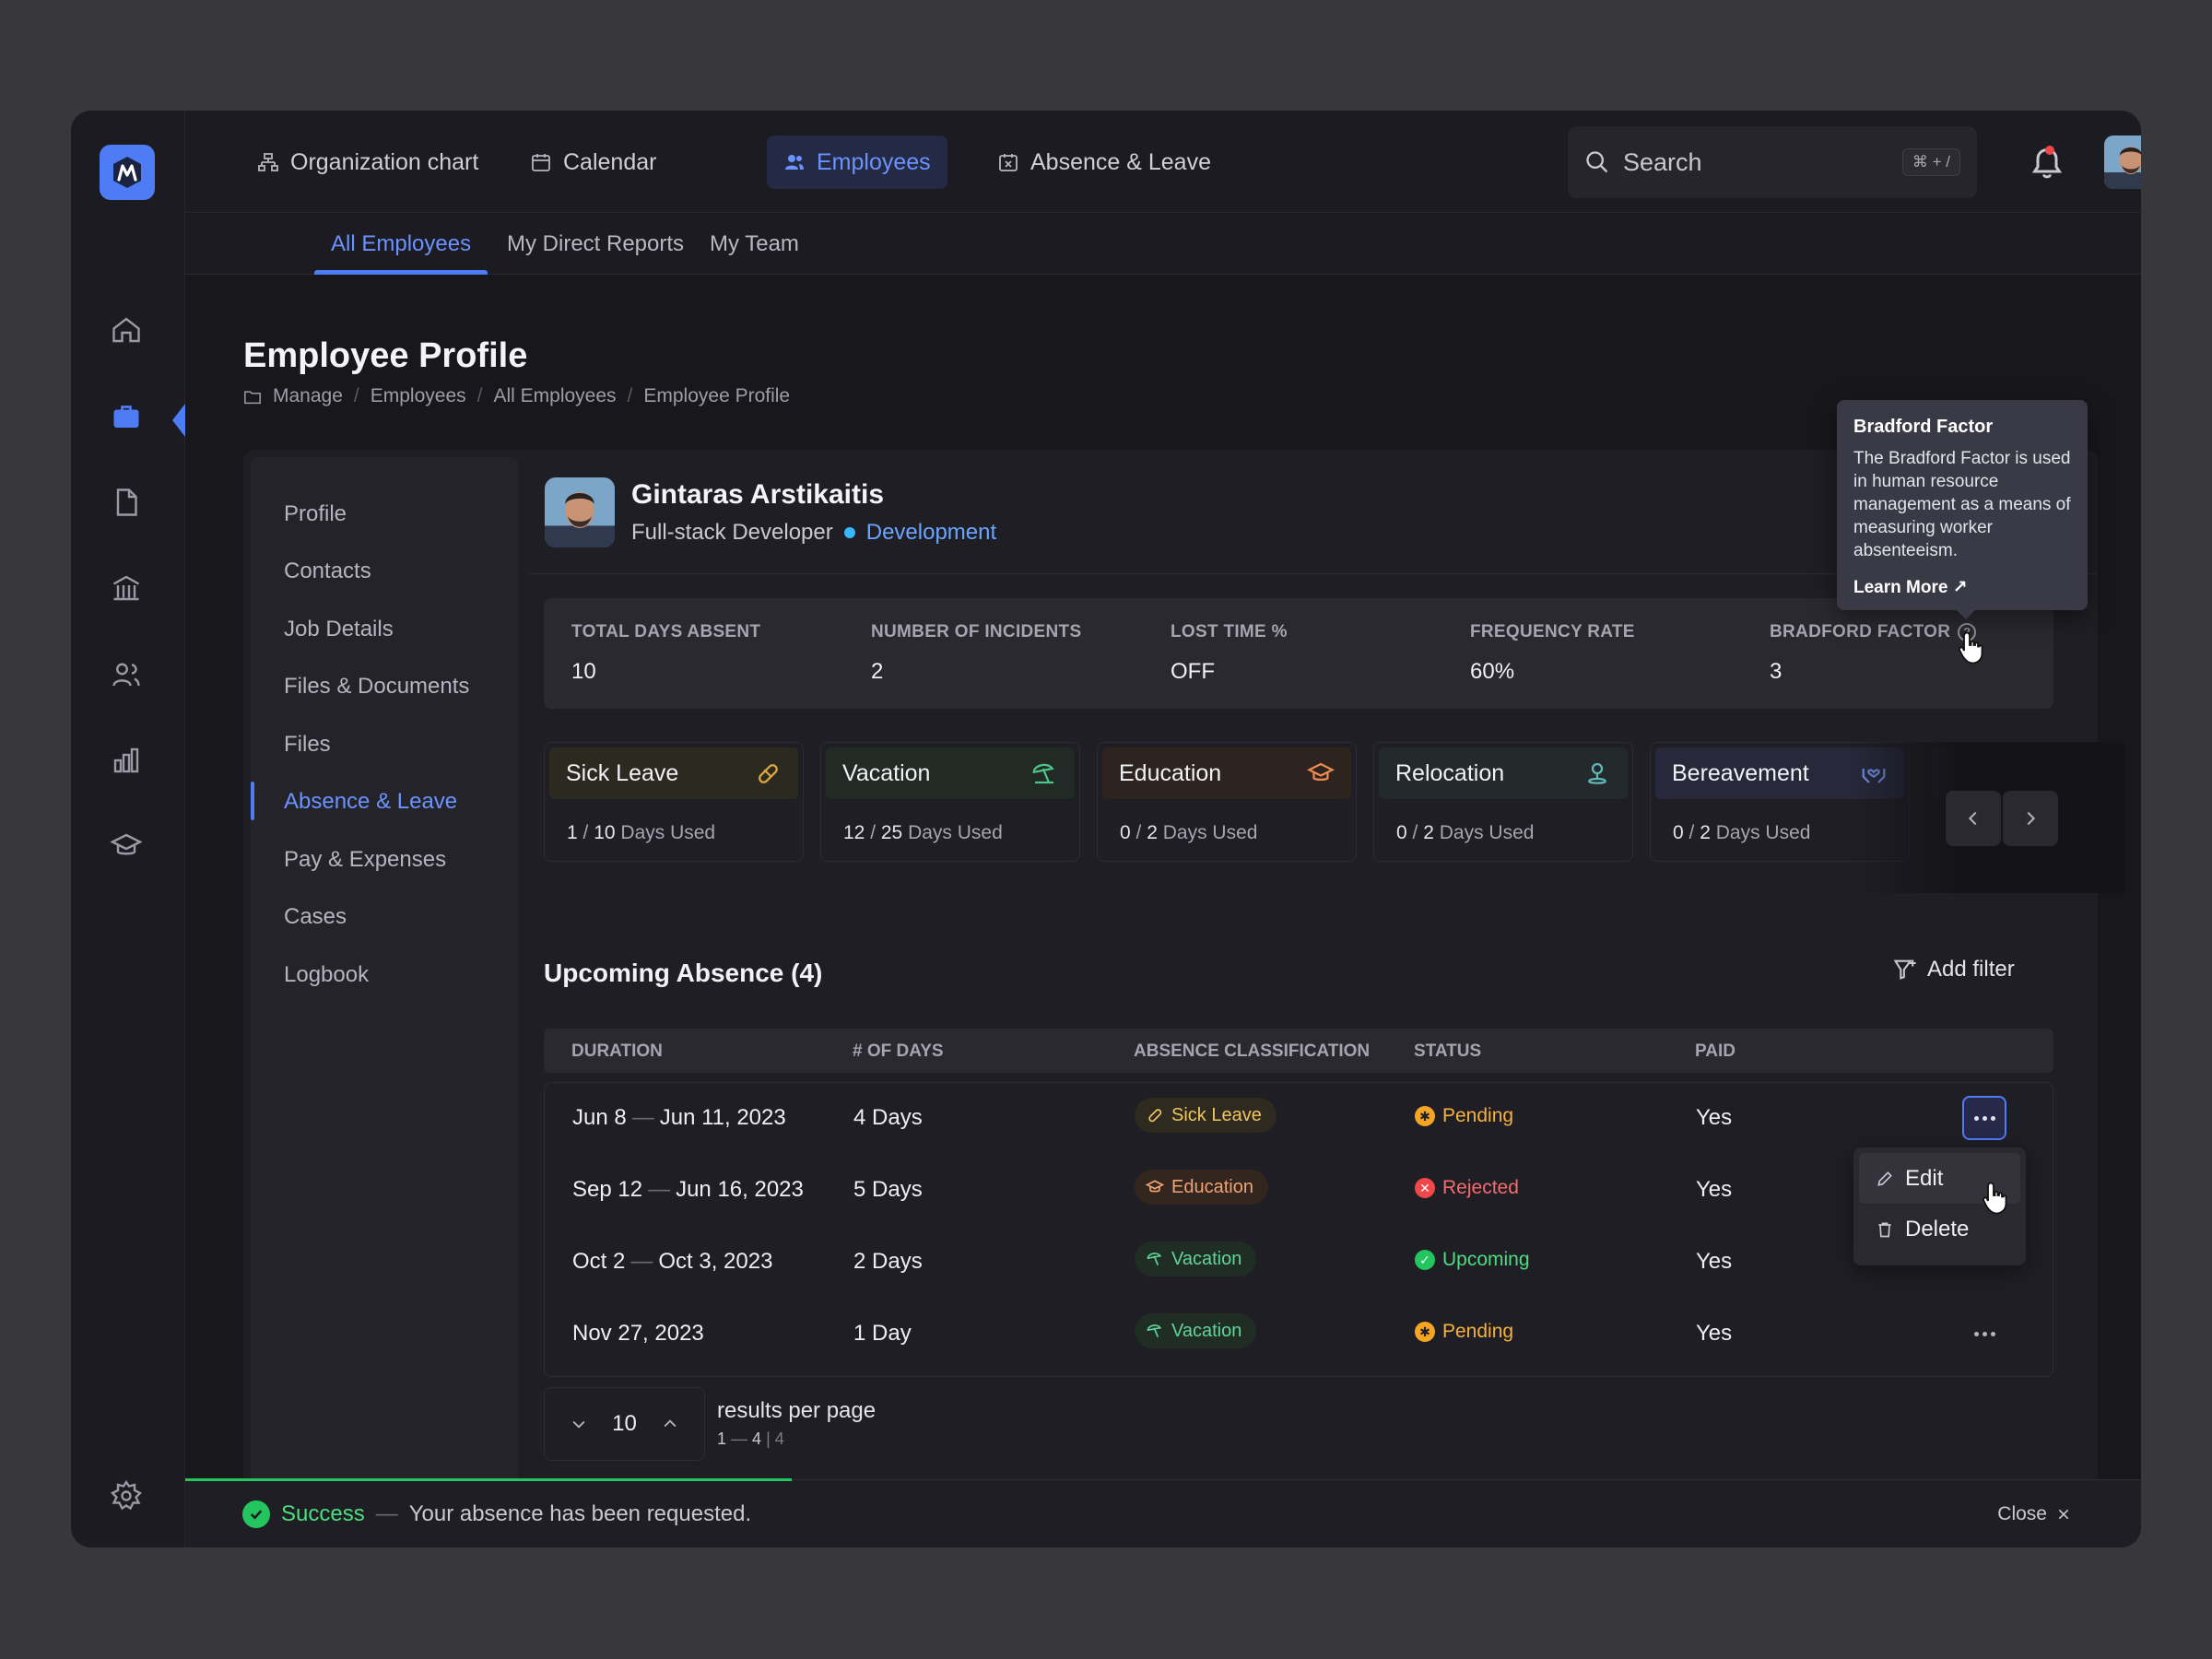  What do you see at coordinates (688, 1190) in the screenshot?
I see `cell-duration: Sep 12— Jun 16, 2023` at bounding box center [688, 1190].